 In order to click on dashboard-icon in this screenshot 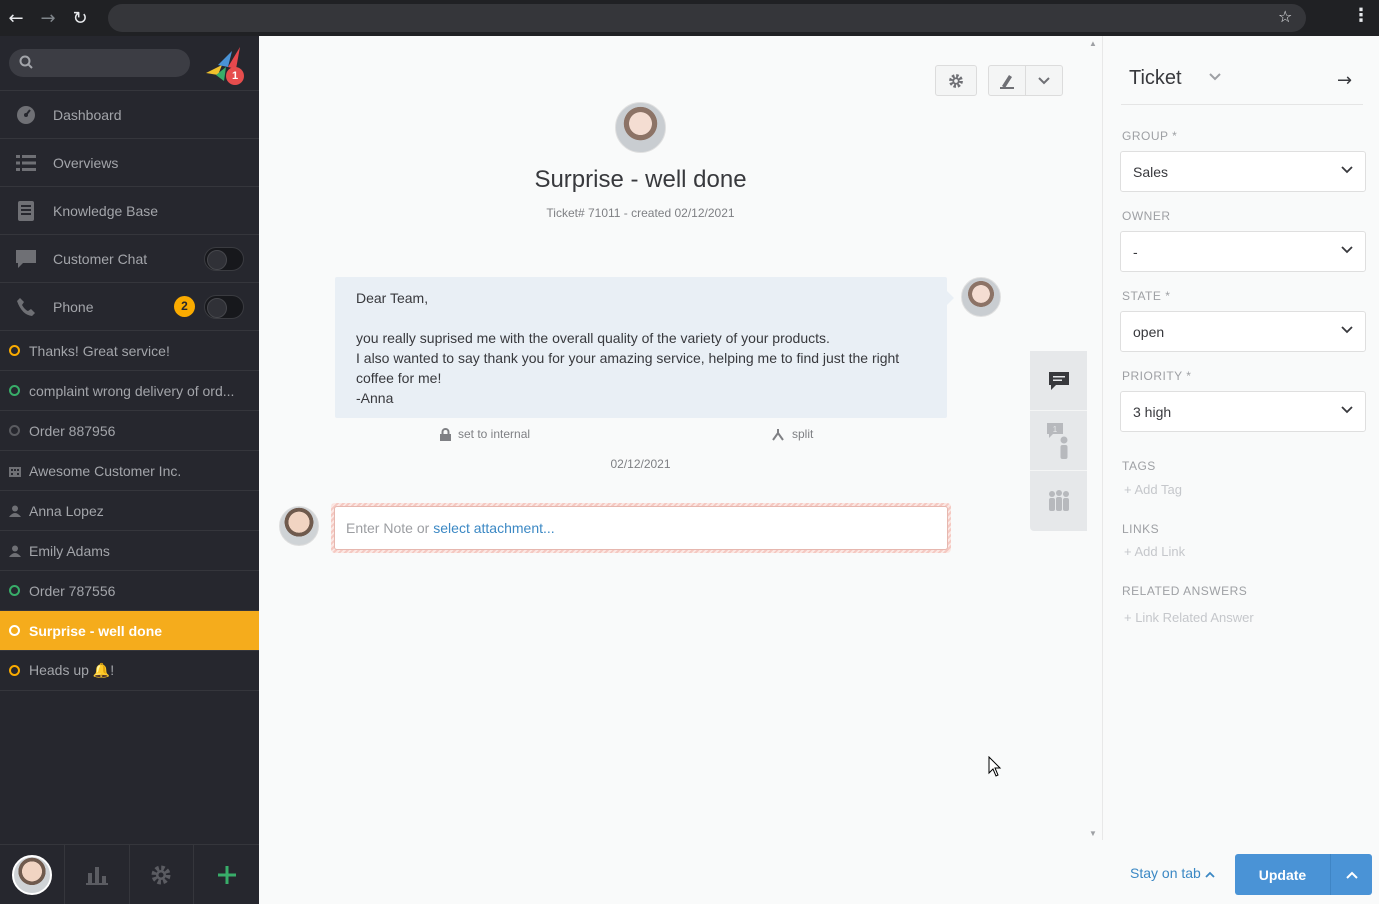, I will do `click(26, 115)`.